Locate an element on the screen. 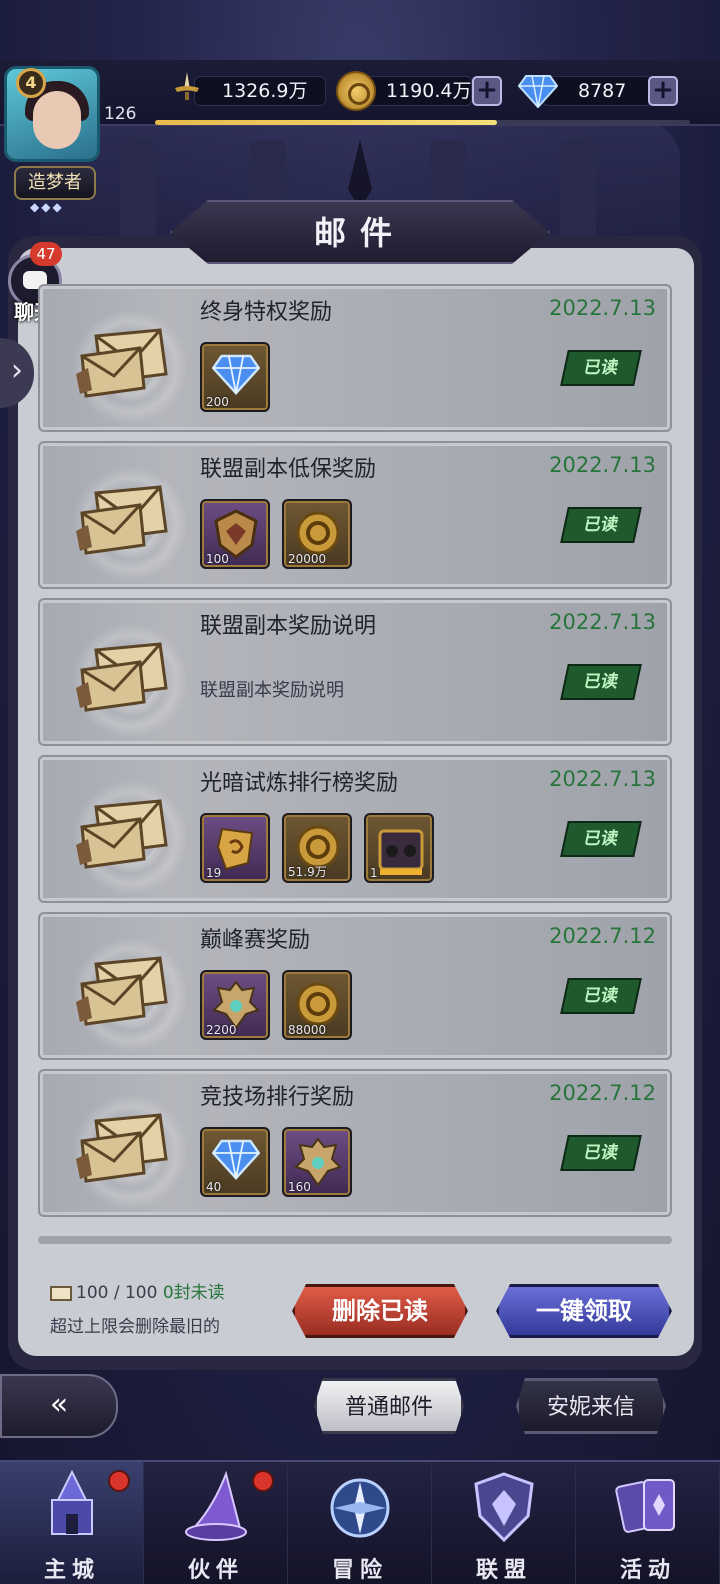 The height and width of the screenshot is (1584, 720). mail-title: 联盟副本奖励说明 is located at coordinates (288, 626).